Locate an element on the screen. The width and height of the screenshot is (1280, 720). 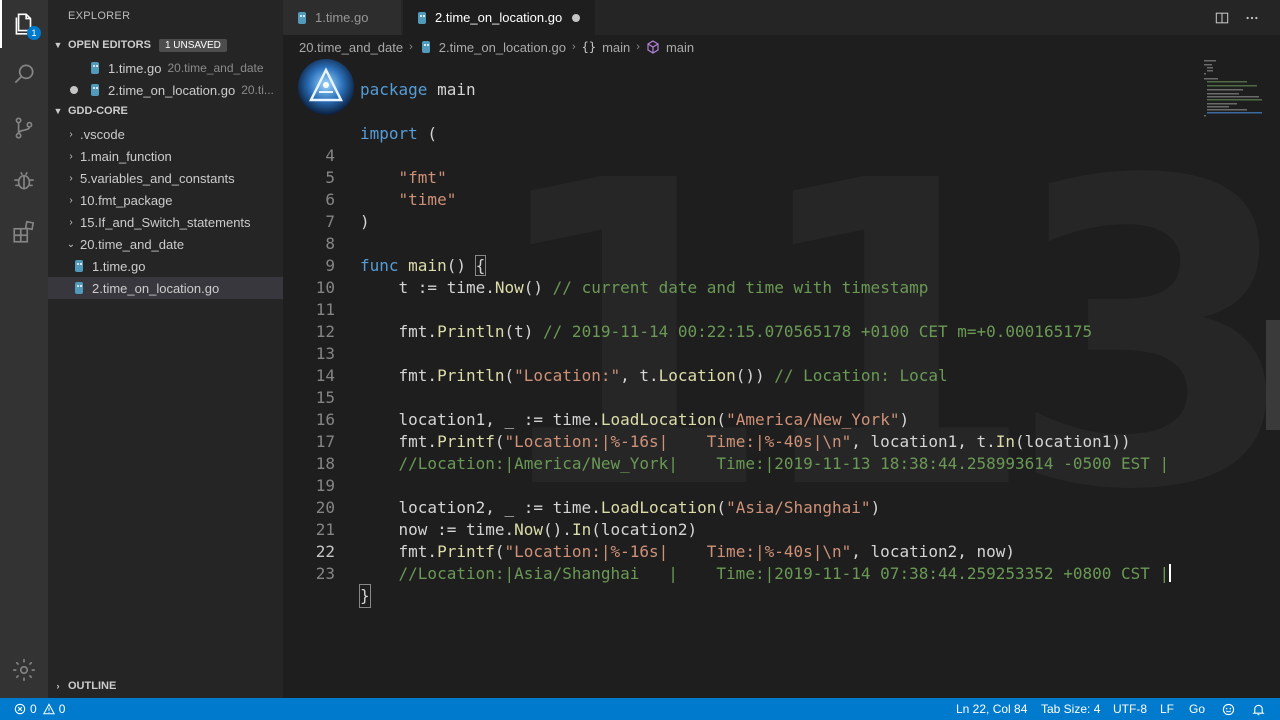
explorer-icon: 1 is located at coordinates (24, 24).